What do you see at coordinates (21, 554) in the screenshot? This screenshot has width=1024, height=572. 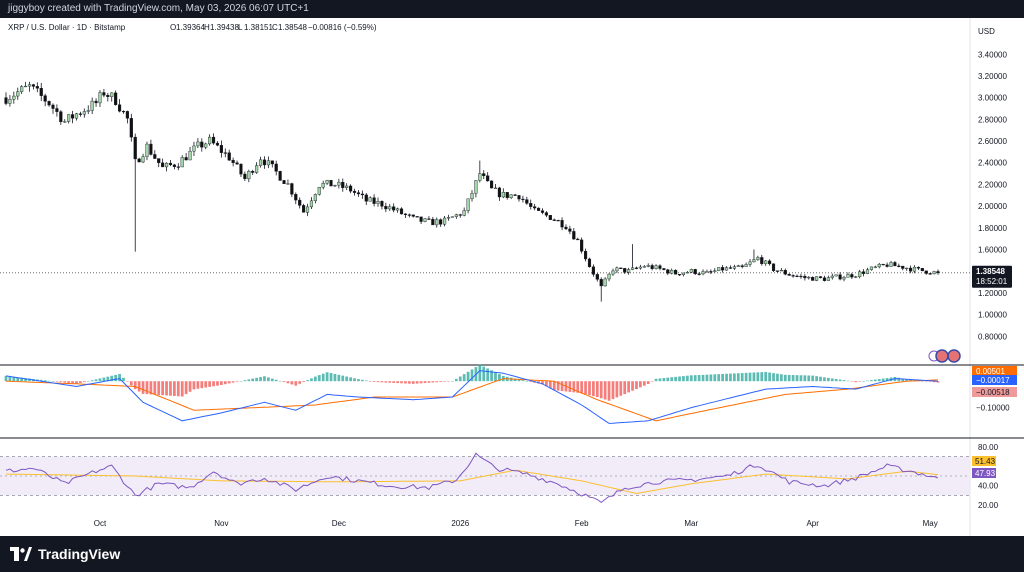 I see `tradingview-logo-icon` at bounding box center [21, 554].